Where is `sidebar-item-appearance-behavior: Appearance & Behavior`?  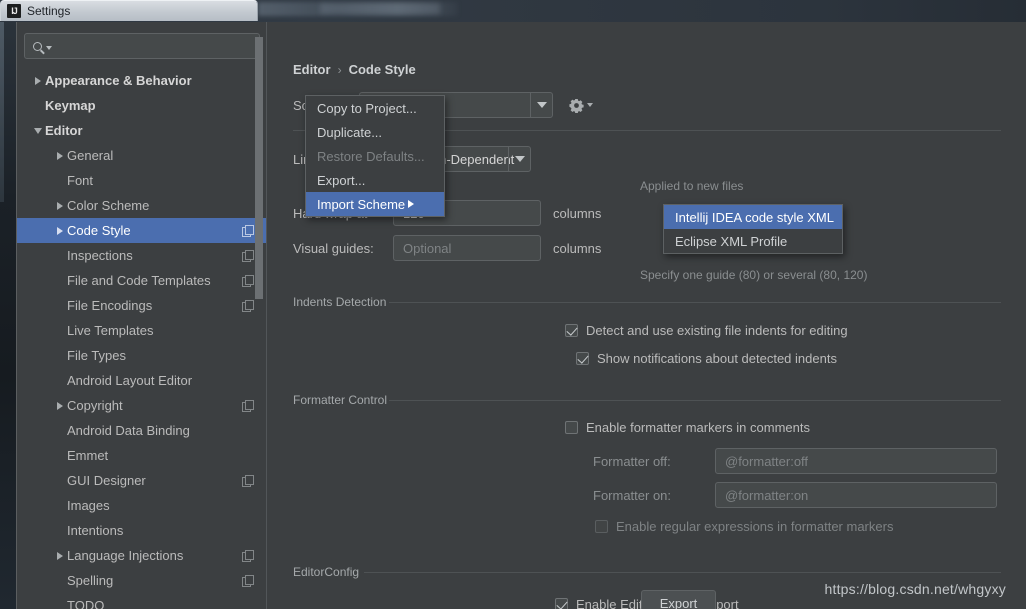
sidebar-item-appearance-behavior: Appearance & Behavior is located at coordinates (142, 80).